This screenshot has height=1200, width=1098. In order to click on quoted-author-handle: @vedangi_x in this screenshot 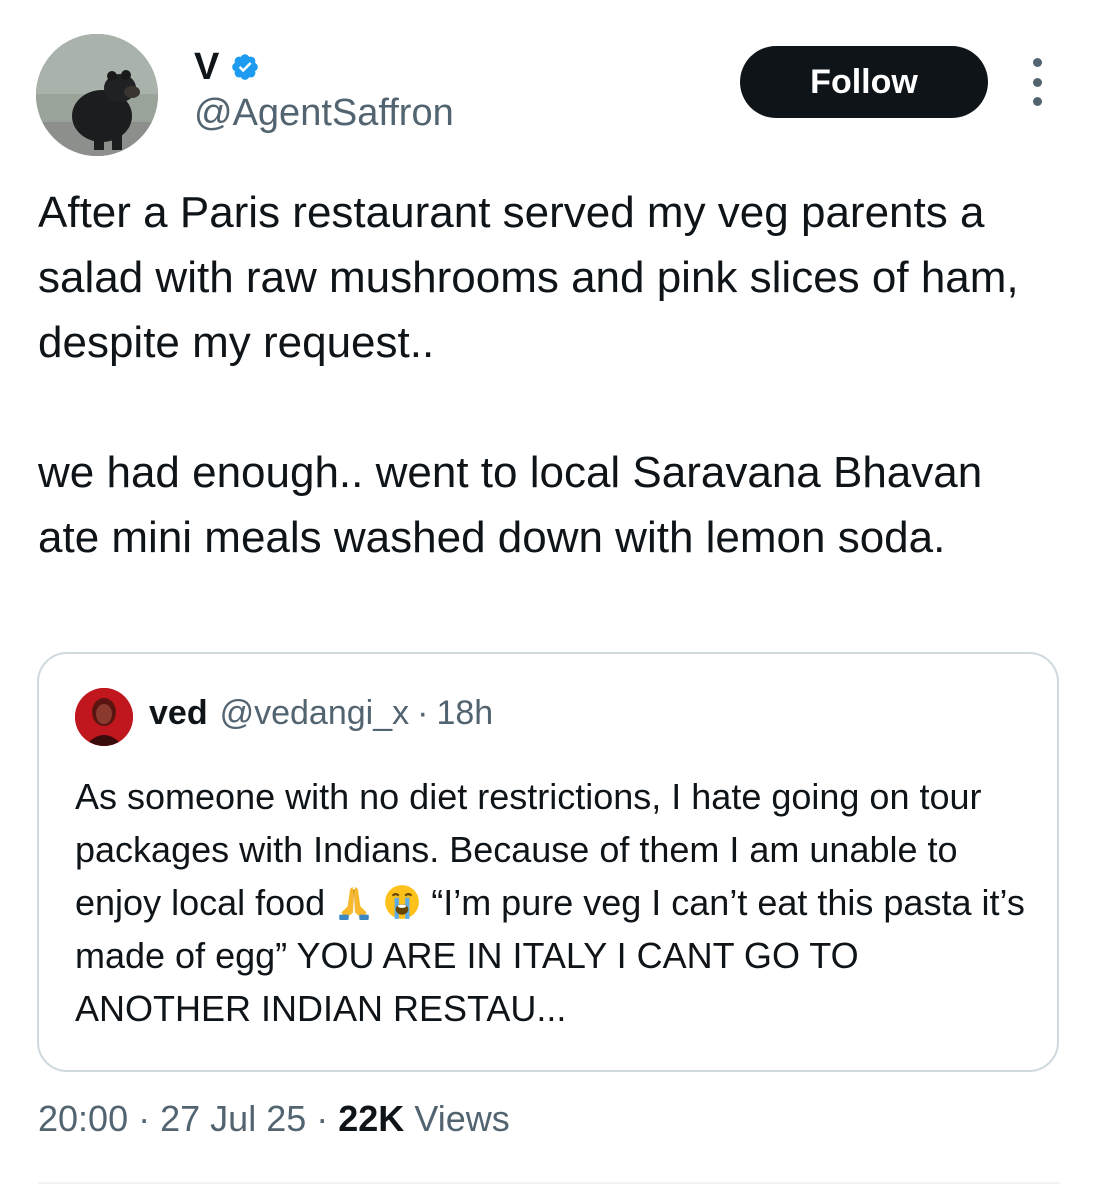, I will do `click(315, 713)`.